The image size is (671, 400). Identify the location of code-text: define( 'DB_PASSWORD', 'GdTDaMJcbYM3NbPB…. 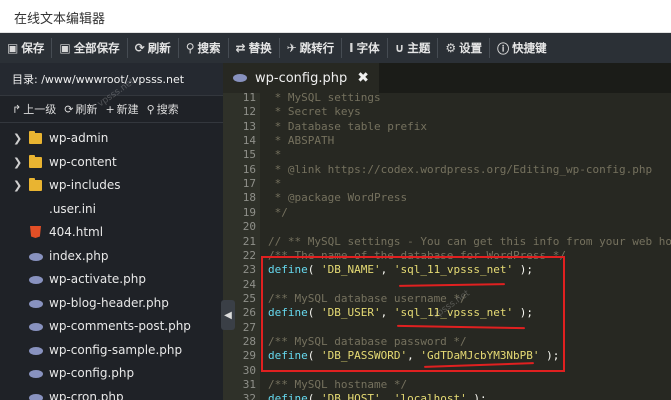
(413, 356).